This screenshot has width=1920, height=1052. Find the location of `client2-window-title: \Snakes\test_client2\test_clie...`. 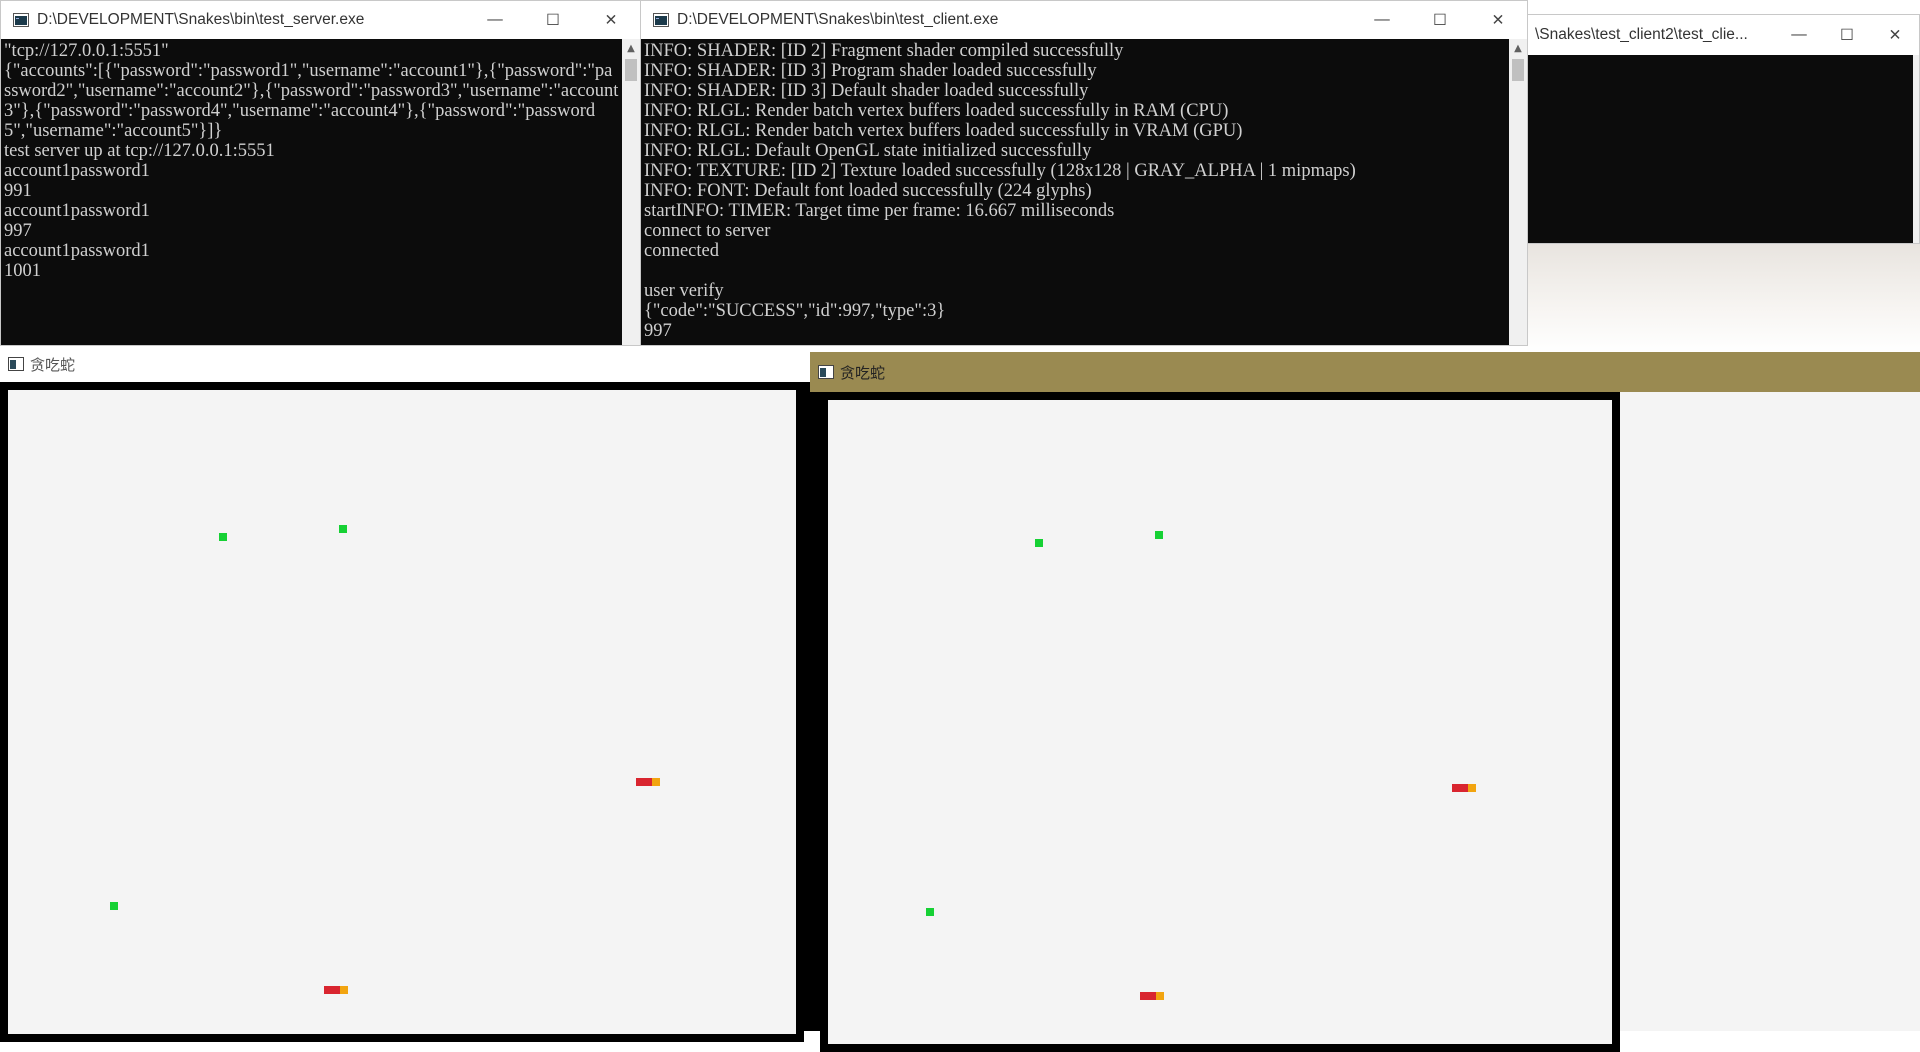

client2-window-title: \Snakes\test_client2\test_clie... is located at coordinates (1641, 34).